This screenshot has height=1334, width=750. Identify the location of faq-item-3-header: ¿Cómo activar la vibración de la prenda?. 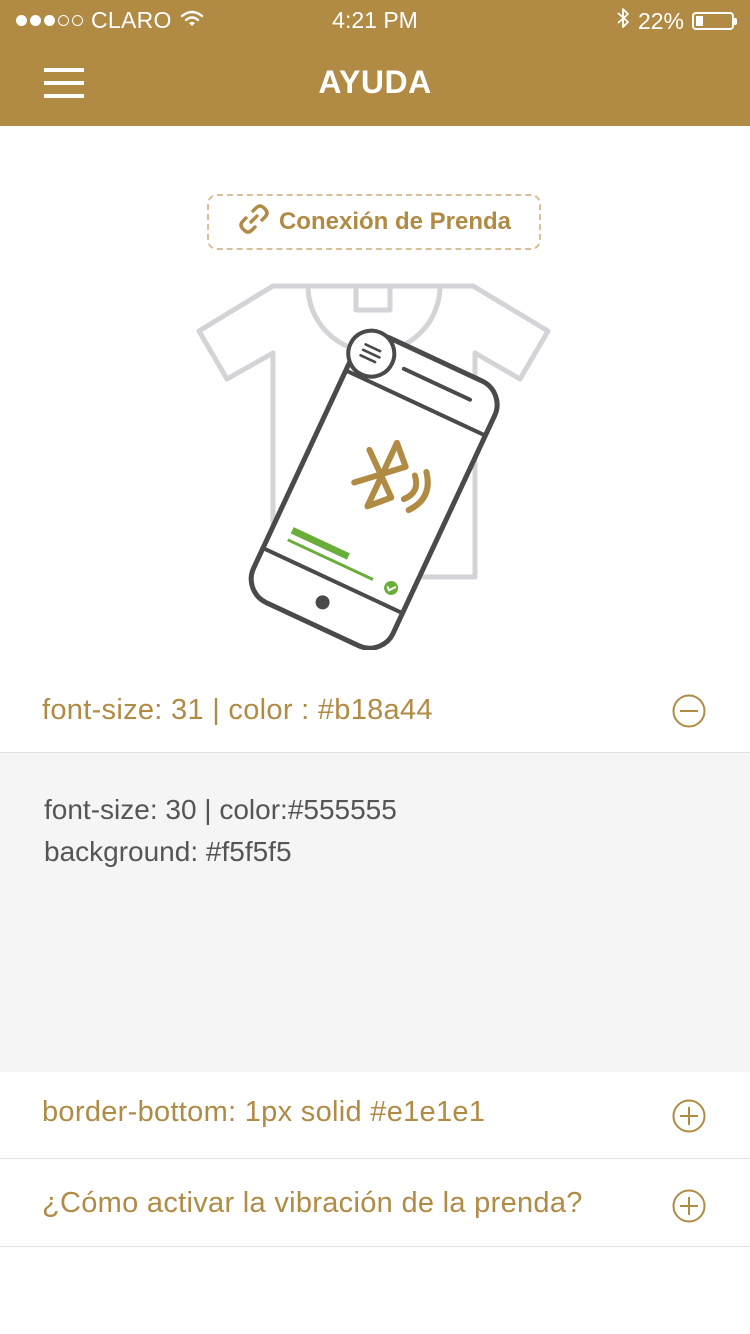
(375, 1203).